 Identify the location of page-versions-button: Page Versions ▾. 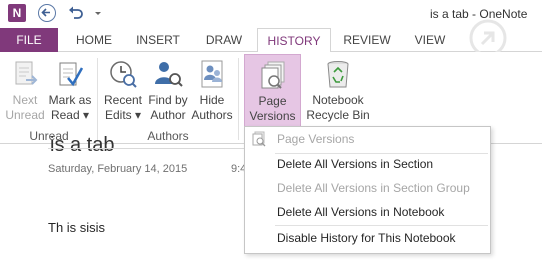
(272, 96).